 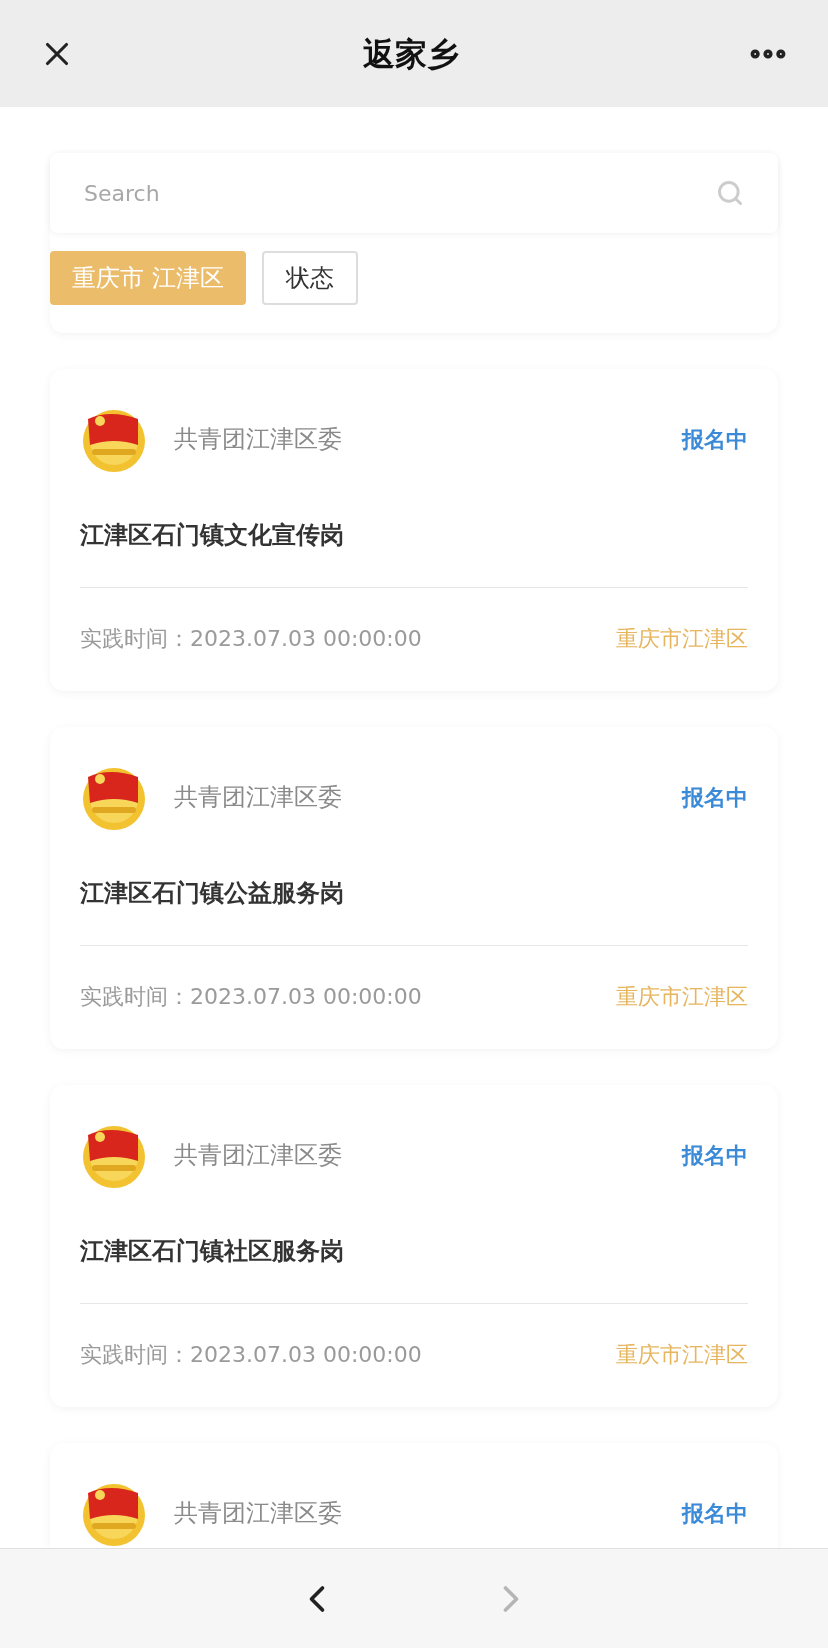 What do you see at coordinates (212, 535) in the screenshot?
I see `job-title: 江津区石门镇文化宣传岗` at bounding box center [212, 535].